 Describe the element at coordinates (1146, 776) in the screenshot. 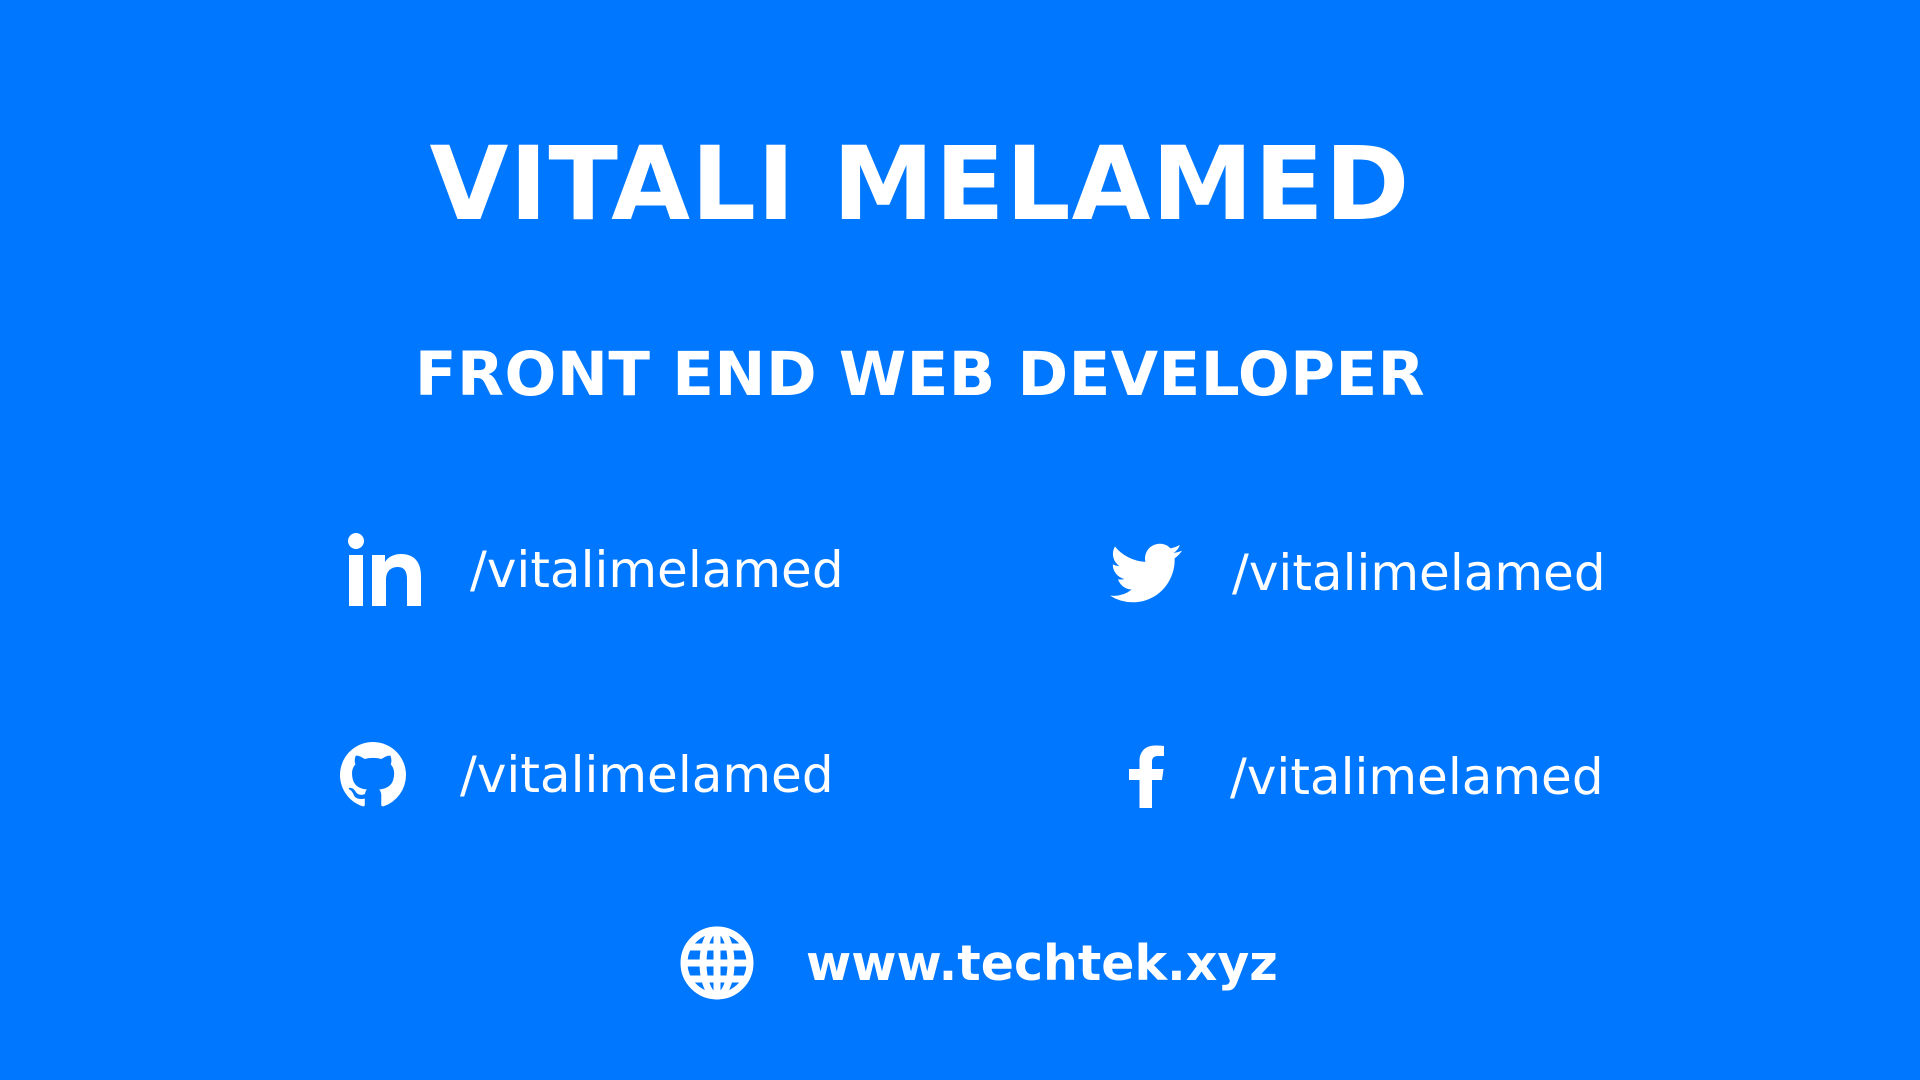

I see `facebook-icon` at that location.